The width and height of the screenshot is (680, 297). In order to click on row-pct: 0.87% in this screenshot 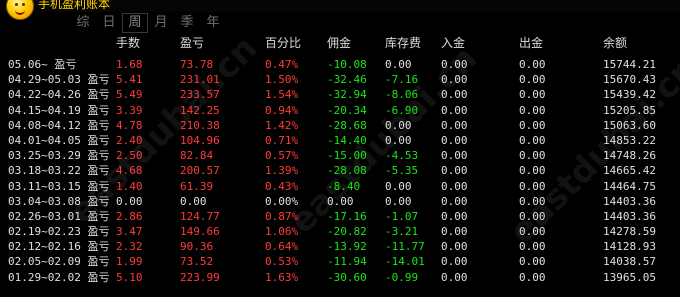, I will do `click(282, 216)`.